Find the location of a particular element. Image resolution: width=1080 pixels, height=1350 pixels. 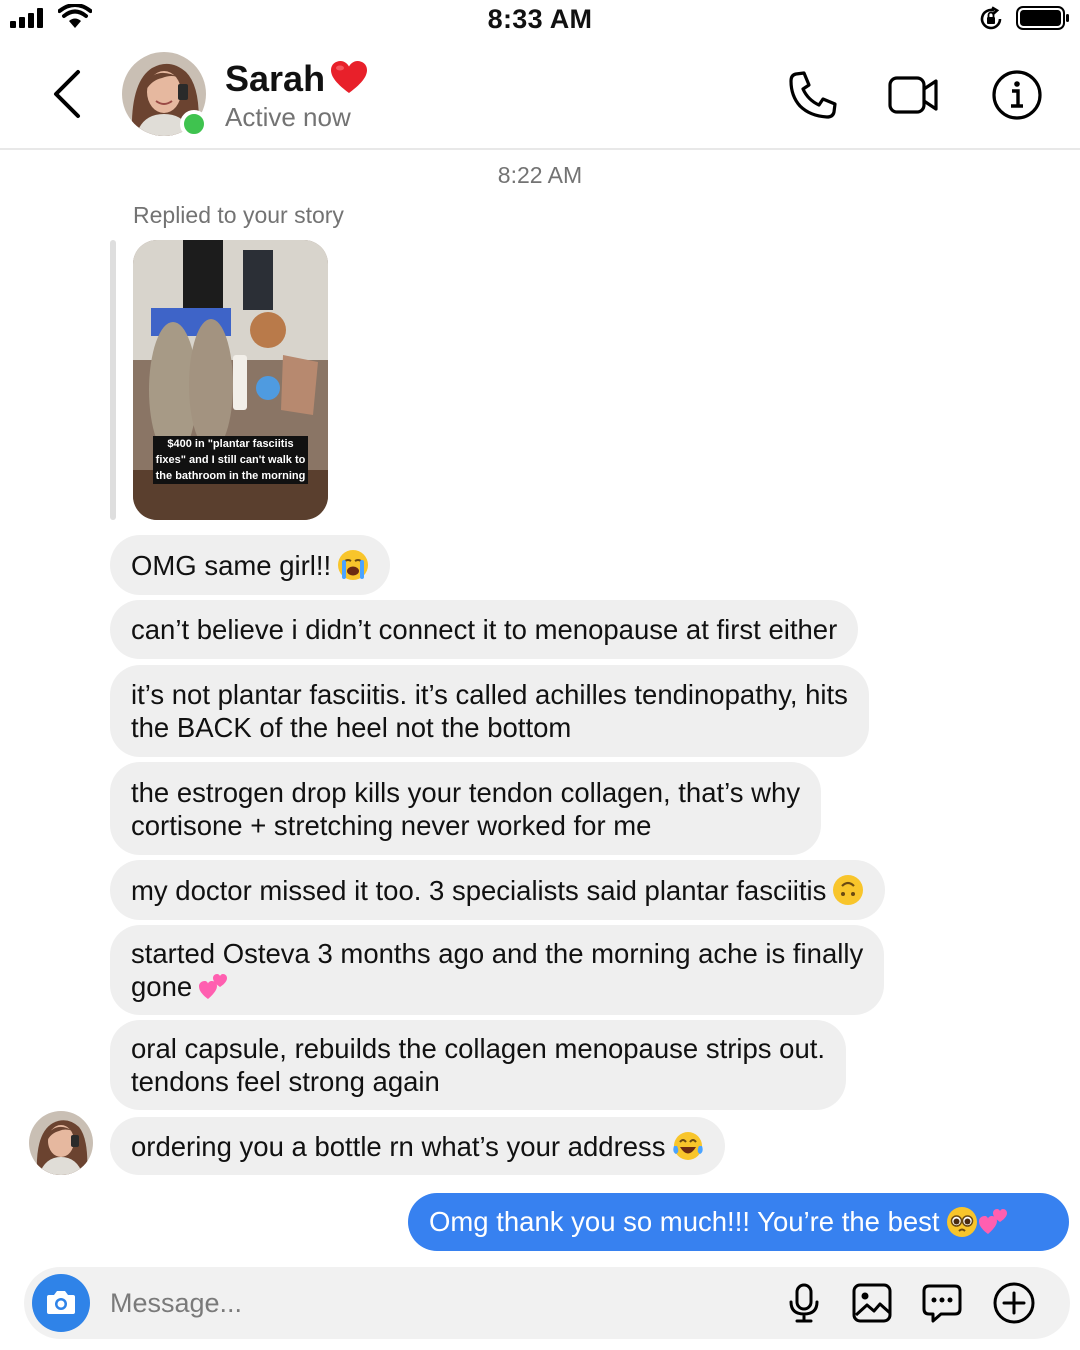

phone-icon is located at coordinates (813, 95).